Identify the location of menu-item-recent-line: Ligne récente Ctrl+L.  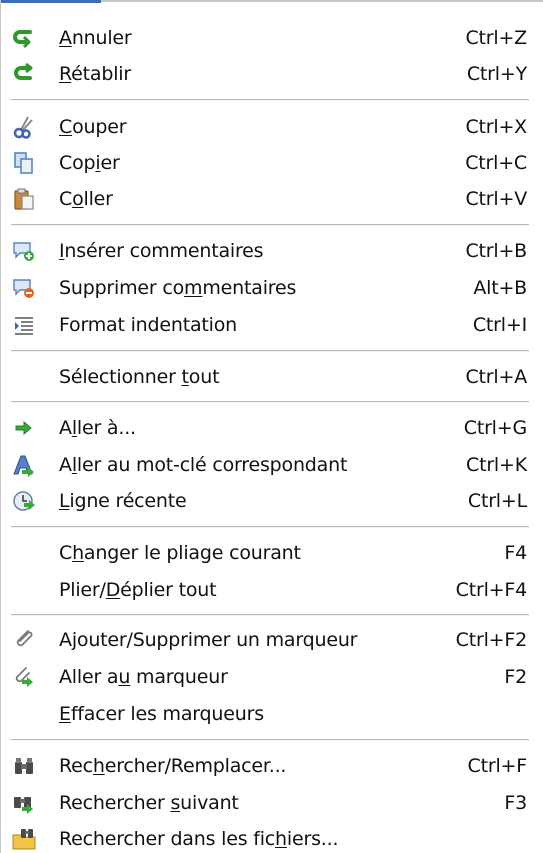
(272, 501).